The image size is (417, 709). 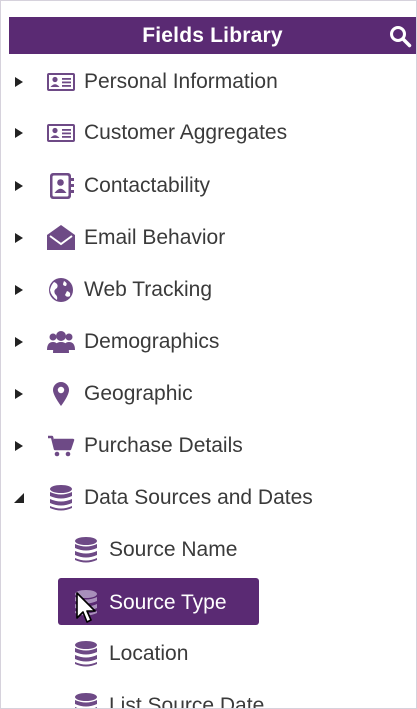 I want to click on tree-item-web-tracking: Web Tracking, so click(x=208, y=290).